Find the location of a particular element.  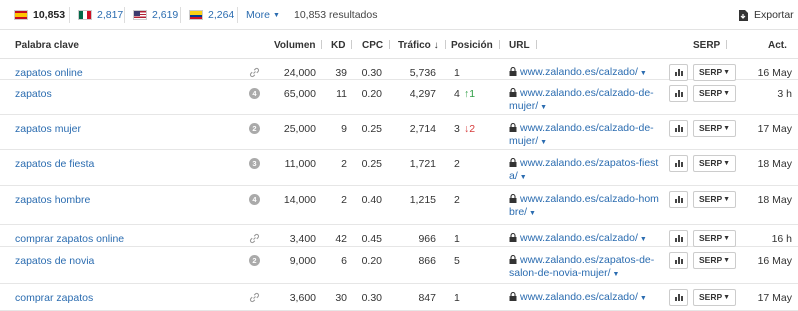

col-keyword: Palabra clave is located at coordinates (47, 45).